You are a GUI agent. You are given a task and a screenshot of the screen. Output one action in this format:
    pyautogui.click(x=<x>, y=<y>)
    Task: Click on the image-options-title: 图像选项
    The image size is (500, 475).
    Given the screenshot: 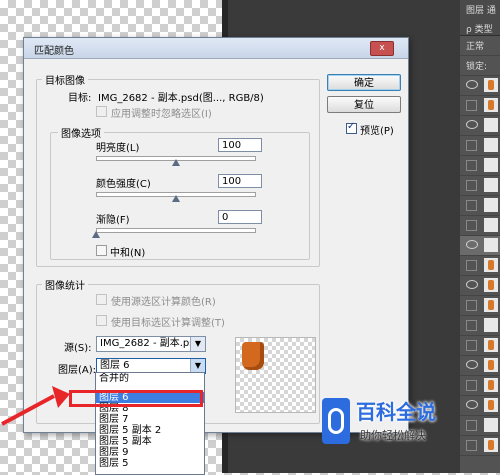 What is the action you would take?
    pyautogui.click(x=81, y=132)
    